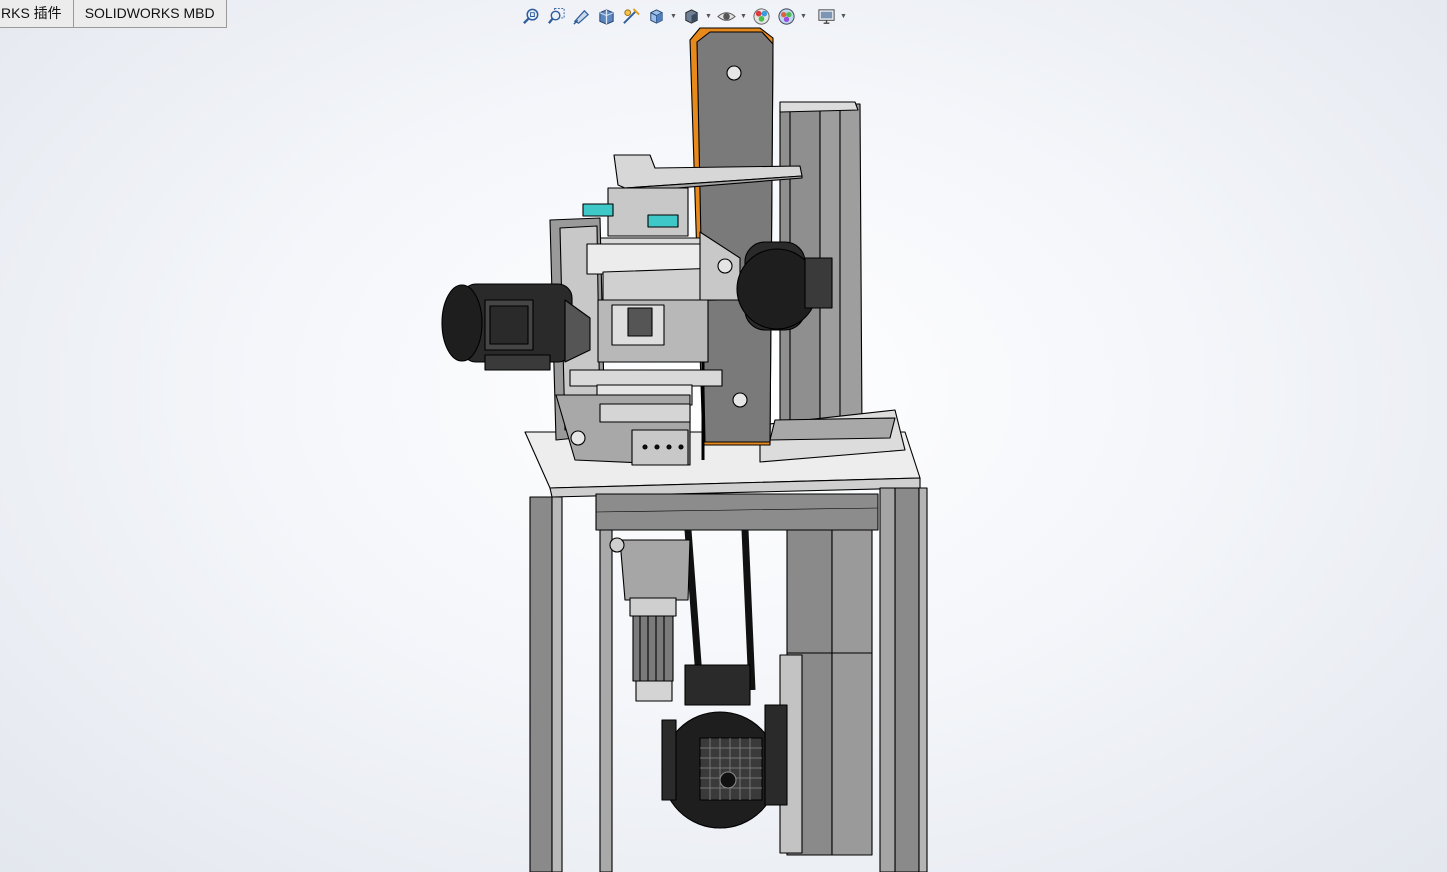  I want to click on command-manager-tabs: RKS 插件 SOLIDWORKS MBD, so click(113, 14).